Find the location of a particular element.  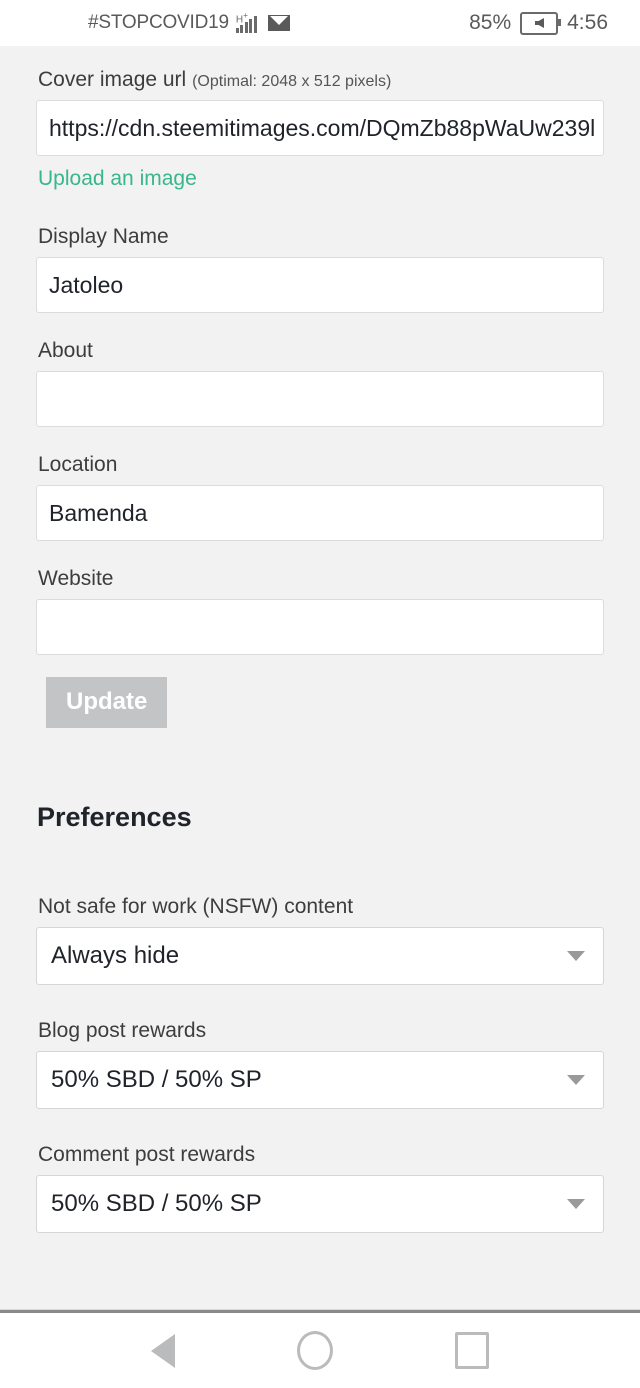

nsfw-label: Not safe for work (NSFW) content is located at coordinates (196, 906).